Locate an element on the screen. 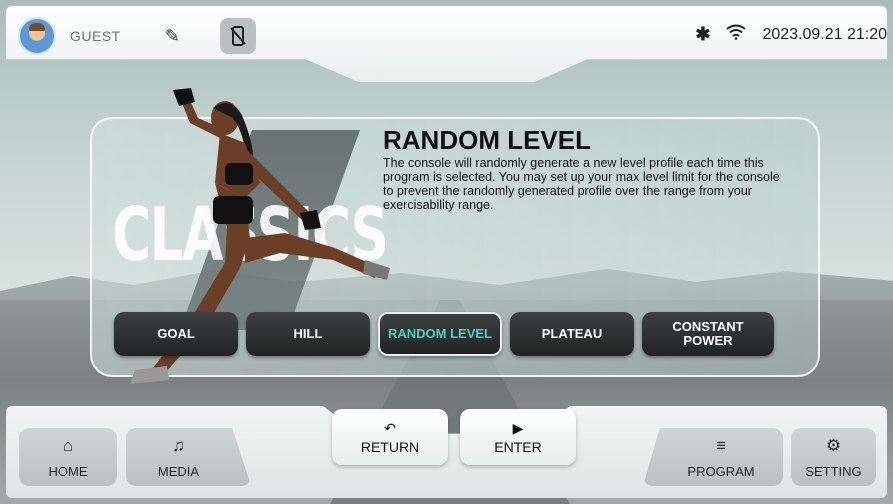  phone-disabled-glyph is located at coordinates (238, 36).